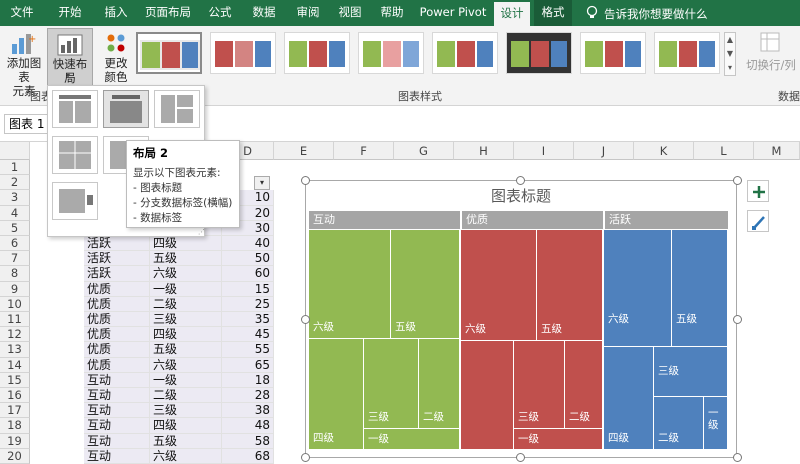 The image size is (800, 464). What do you see at coordinates (15, 228) in the screenshot?
I see `row-header: 5` at bounding box center [15, 228].